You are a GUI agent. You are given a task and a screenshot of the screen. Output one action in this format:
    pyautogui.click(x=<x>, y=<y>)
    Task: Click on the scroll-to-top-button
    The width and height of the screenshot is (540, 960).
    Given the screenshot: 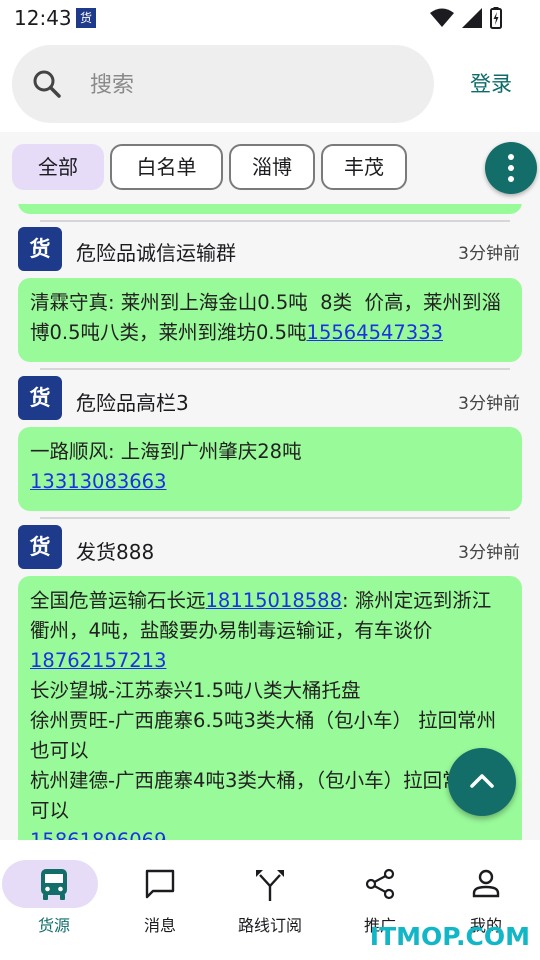 What is the action you would take?
    pyautogui.click(x=482, y=782)
    